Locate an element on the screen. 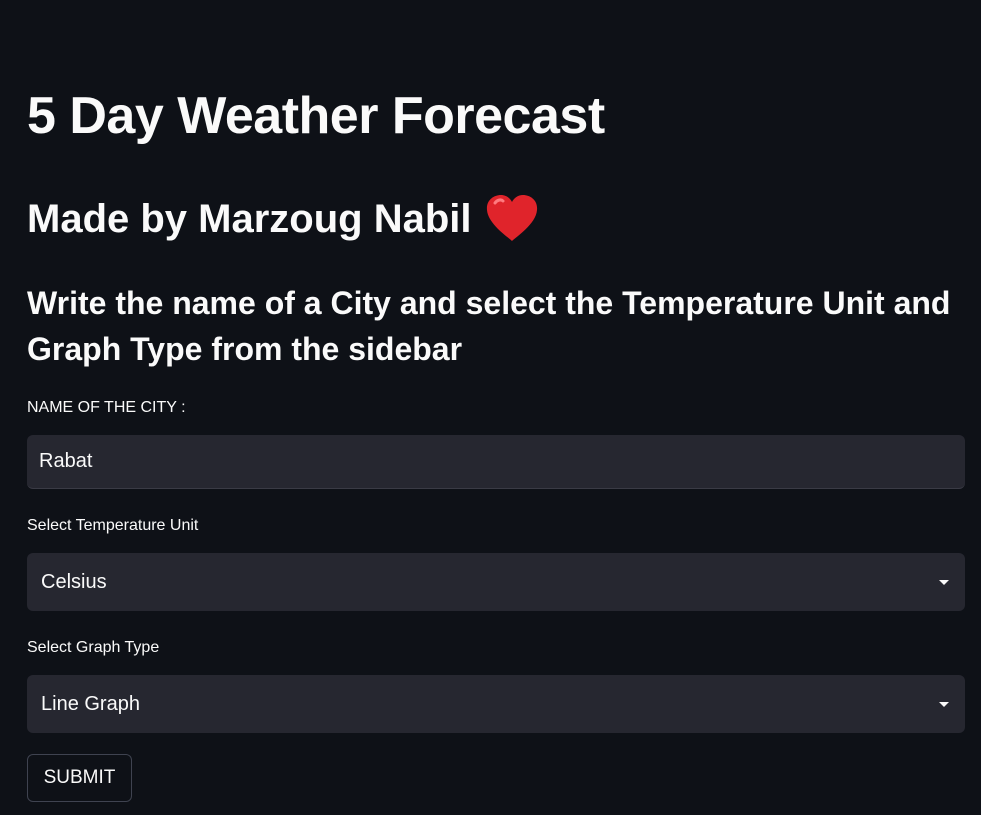 The height and width of the screenshot is (815, 981). temperature-unit-select: Celsius is located at coordinates (496, 582).